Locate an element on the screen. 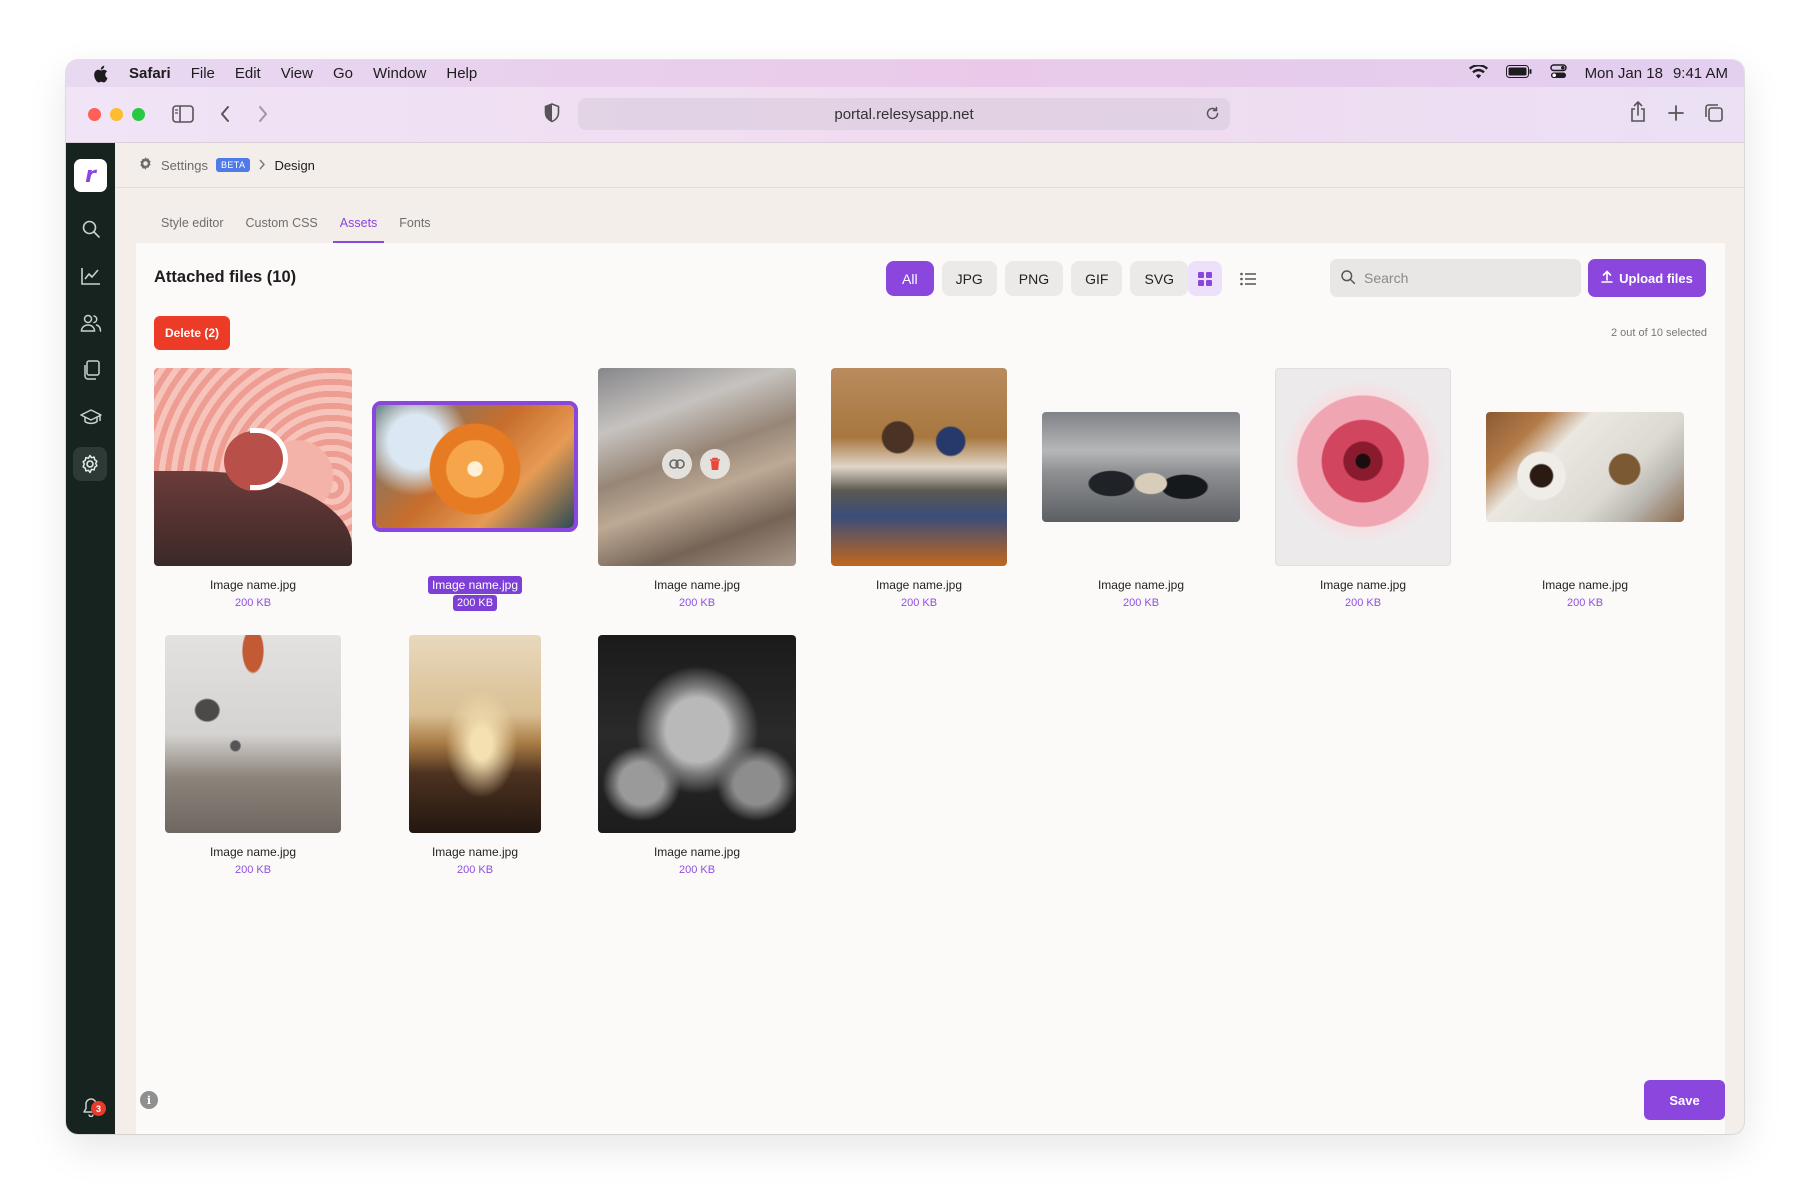 Image resolution: width=1800 pixels, height=1200 pixels. clock-date: Mon Jan 18 is located at coordinates (1623, 73).